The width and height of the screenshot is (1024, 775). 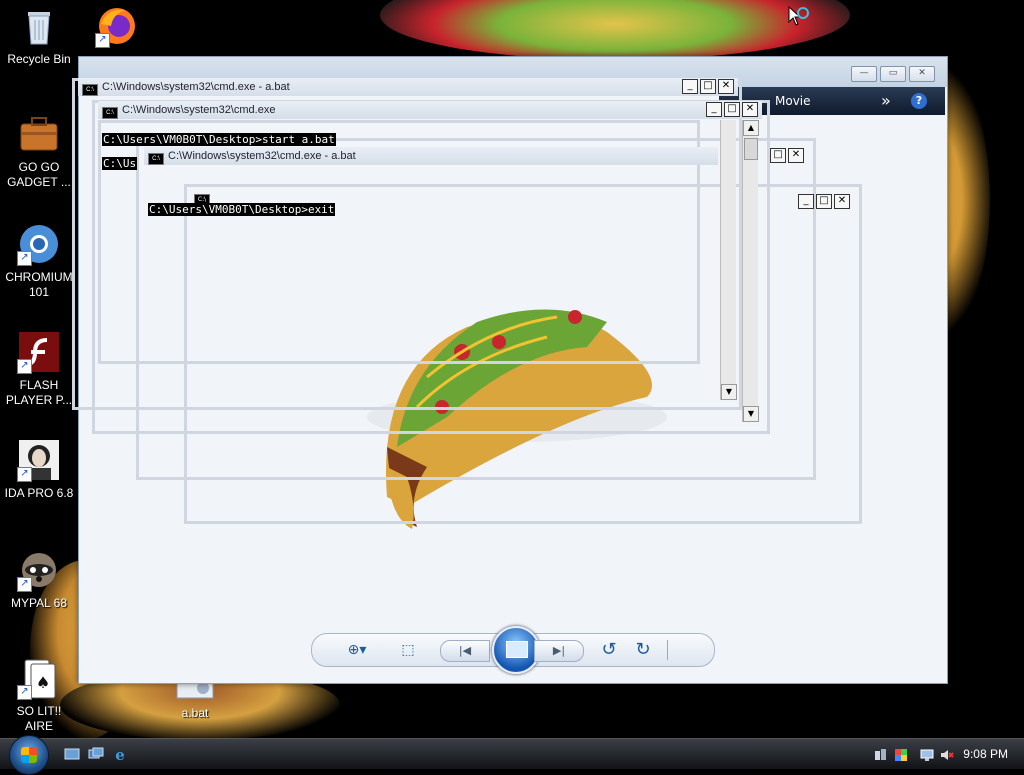 I want to click on desktop-icon-label: MYPAL 68, so click(x=39, y=603).